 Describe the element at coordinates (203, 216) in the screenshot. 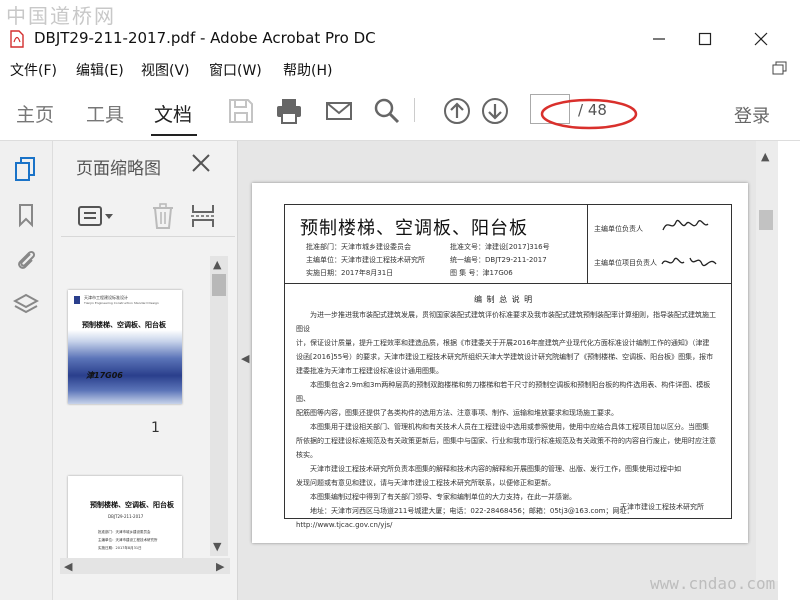

I see `crop-page-icon` at that location.